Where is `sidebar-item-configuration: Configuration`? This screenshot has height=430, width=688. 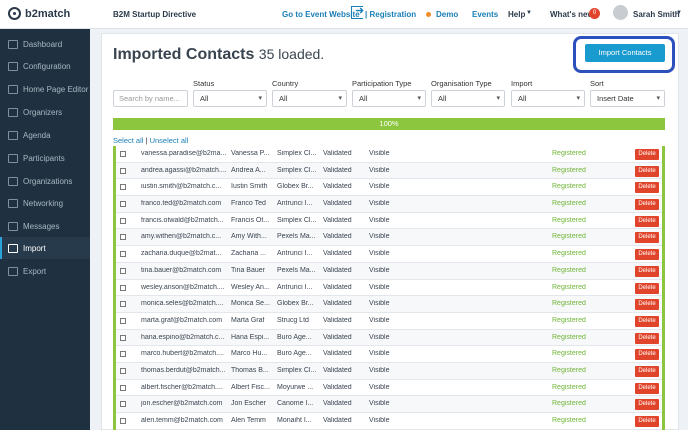 sidebar-item-configuration: Configuration is located at coordinates (45, 66).